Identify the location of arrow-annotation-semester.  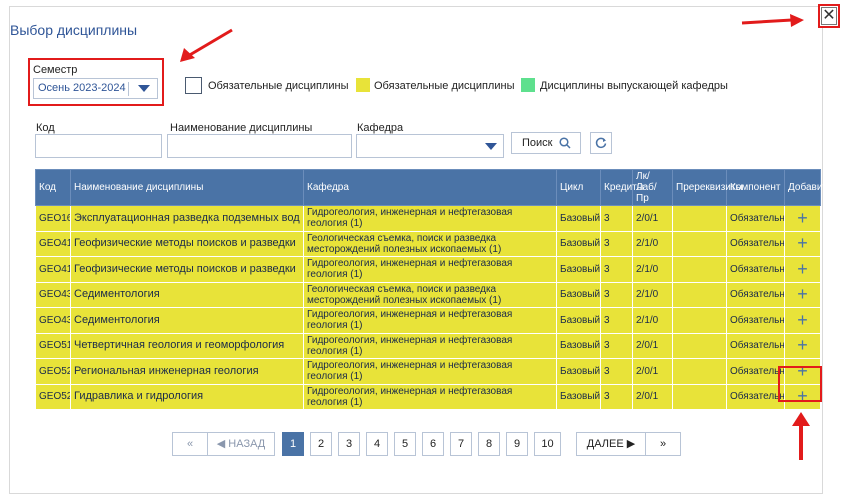
(206, 45).